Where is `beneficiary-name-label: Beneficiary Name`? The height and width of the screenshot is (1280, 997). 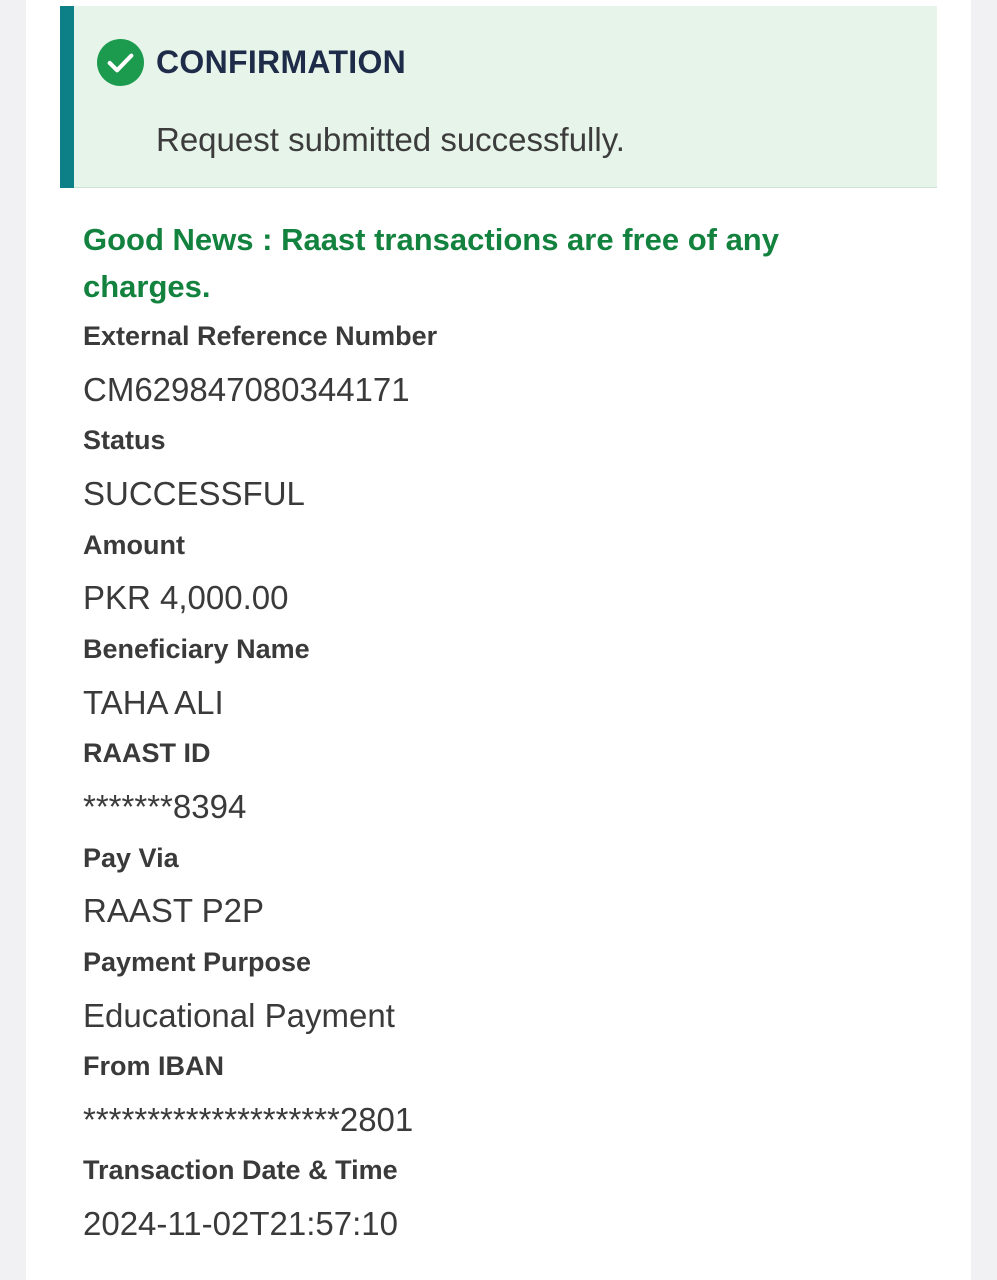 beneficiary-name-label: Beneficiary Name is located at coordinates (196, 649).